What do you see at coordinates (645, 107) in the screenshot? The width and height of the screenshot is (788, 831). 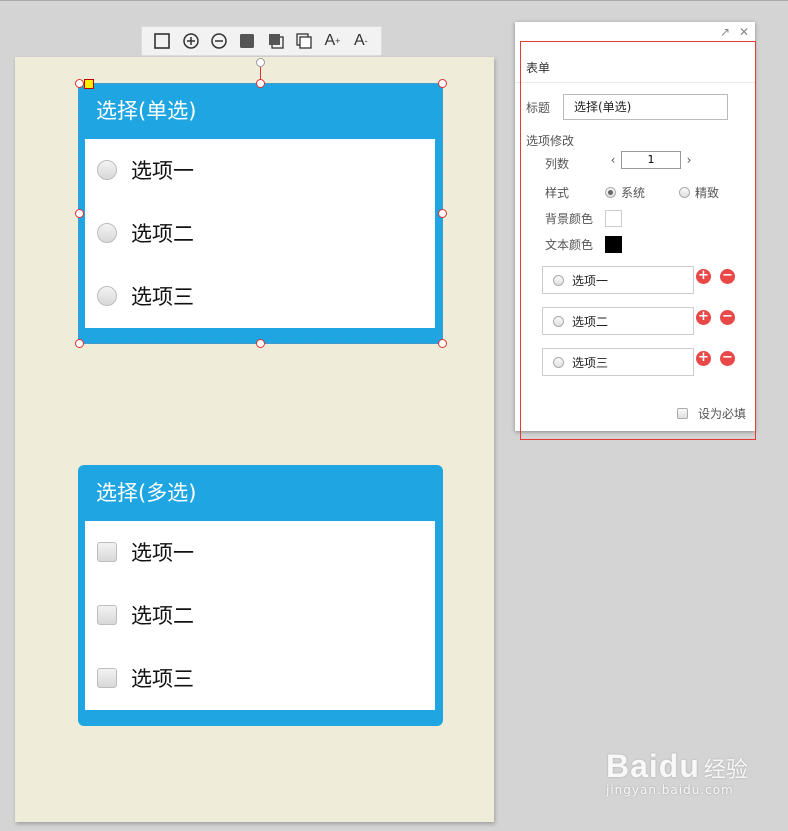 I see `title-input: 选择(单选)` at bounding box center [645, 107].